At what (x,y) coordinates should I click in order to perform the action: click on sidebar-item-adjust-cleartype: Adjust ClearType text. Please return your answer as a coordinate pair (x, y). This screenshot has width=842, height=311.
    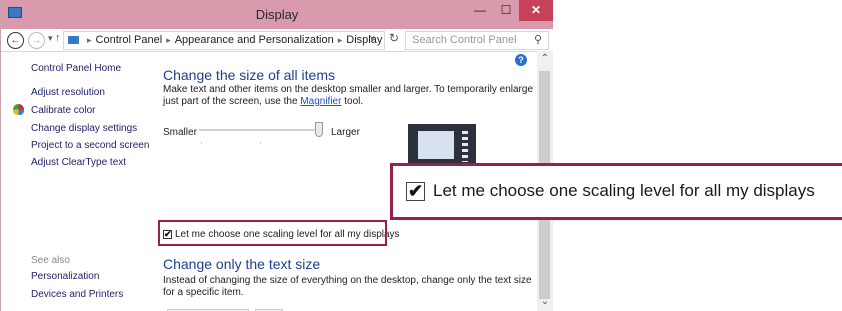
    Looking at the image, I should click on (78, 162).